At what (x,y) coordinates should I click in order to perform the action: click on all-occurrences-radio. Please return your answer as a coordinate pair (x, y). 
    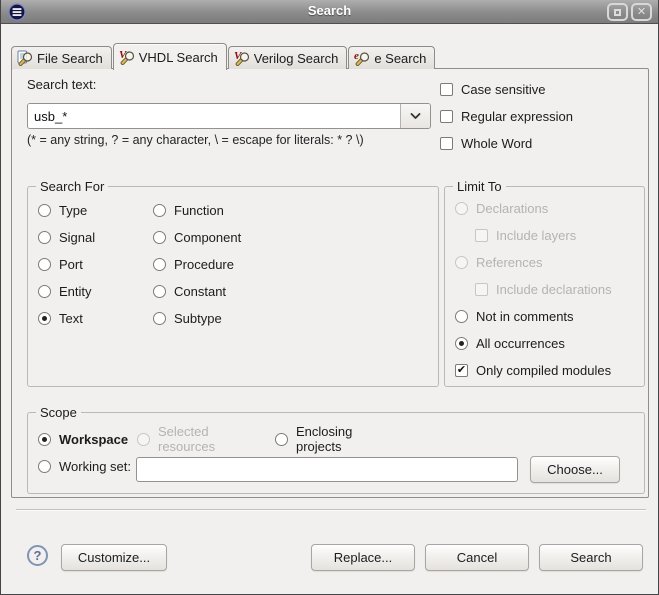
    Looking at the image, I should click on (461, 343).